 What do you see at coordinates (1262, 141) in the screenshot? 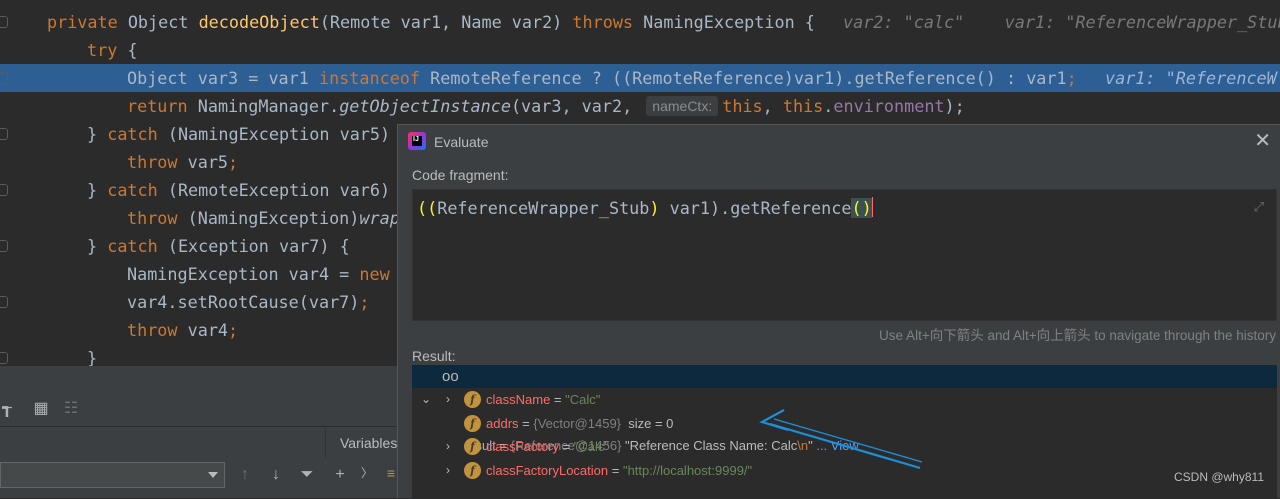
I see `close-icon: ✕` at bounding box center [1262, 141].